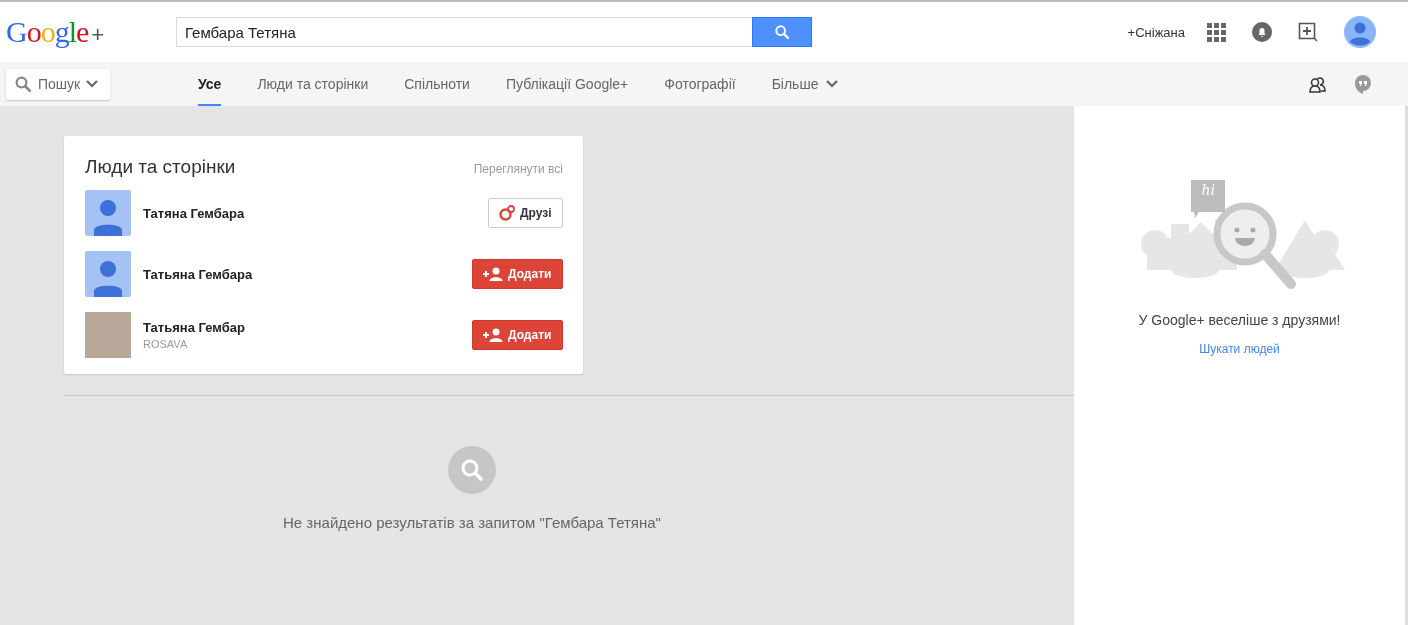  Describe the element at coordinates (58, 84) in the screenshot. I see `search-filter-dropdown: Пошук` at that location.